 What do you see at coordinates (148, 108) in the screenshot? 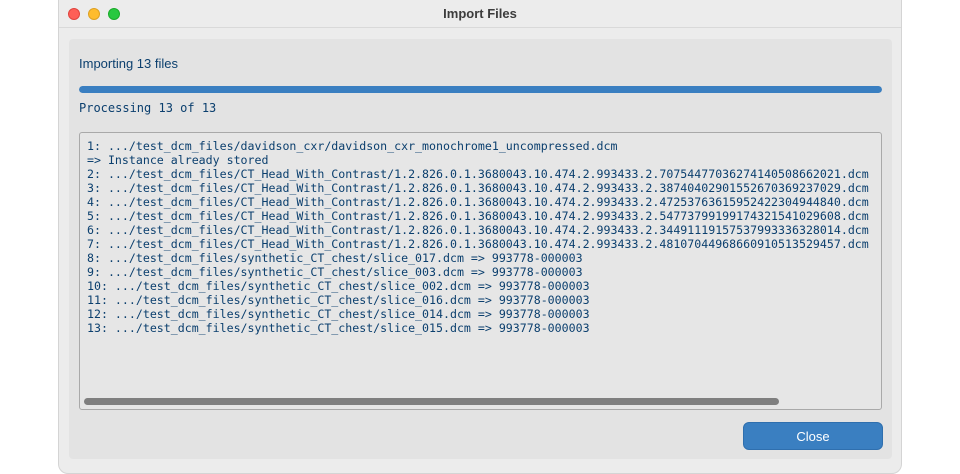
I see `processing-count-label: Processing 13 of 13` at bounding box center [148, 108].